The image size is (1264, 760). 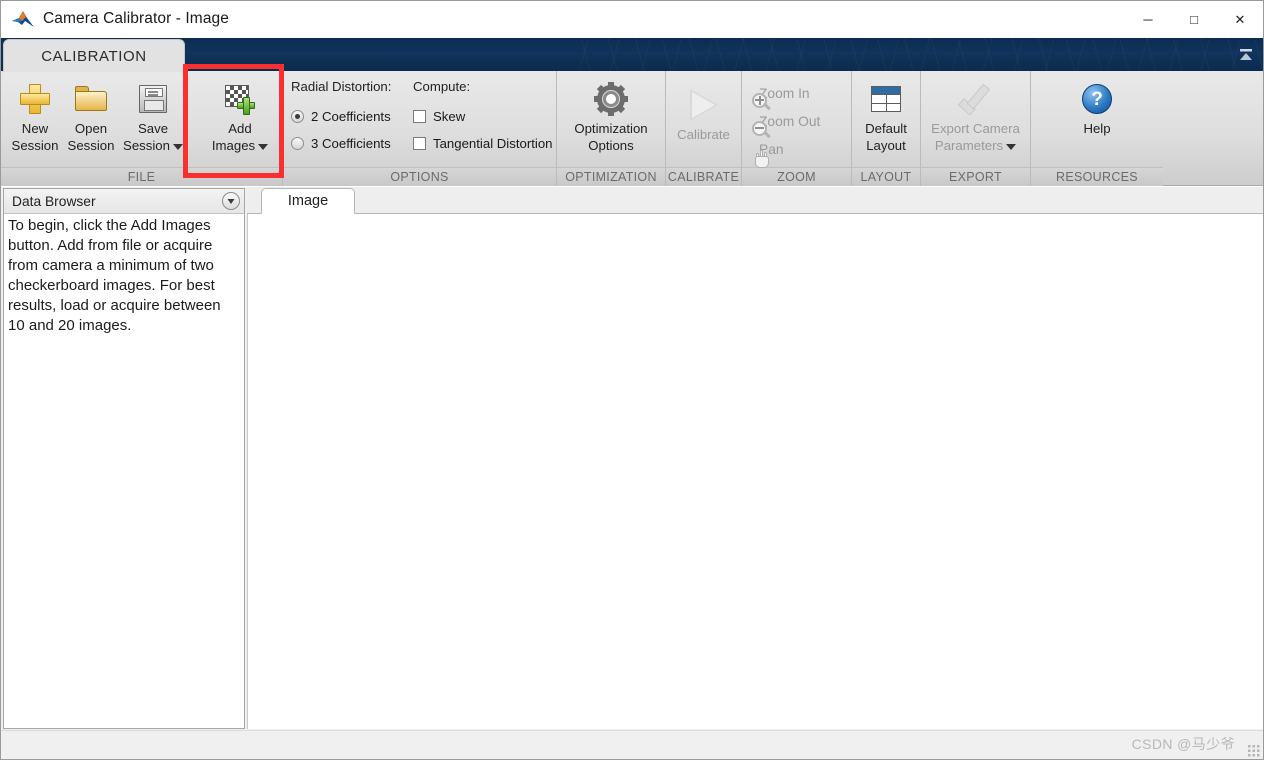 What do you see at coordinates (91, 99) in the screenshot?
I see `folder-icon` at bounding box center [91, 99].